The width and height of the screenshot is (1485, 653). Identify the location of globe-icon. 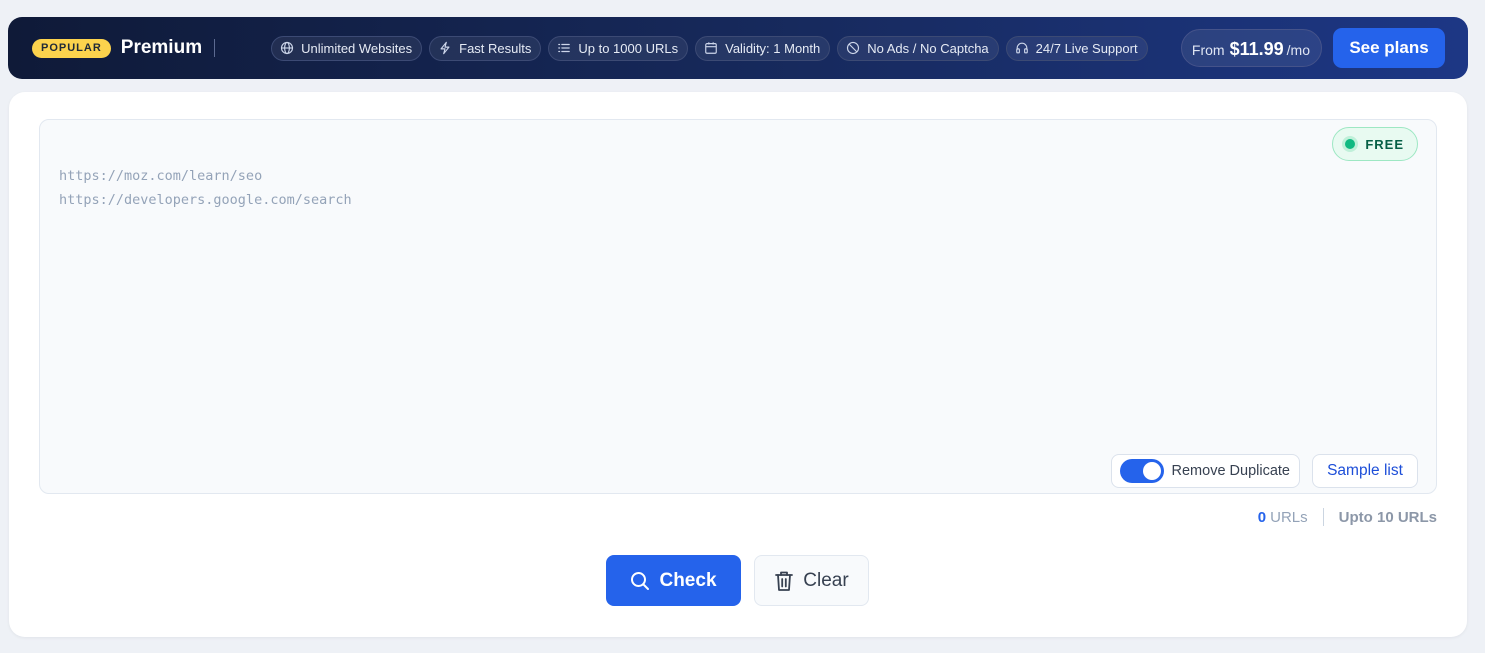
(287, 48).